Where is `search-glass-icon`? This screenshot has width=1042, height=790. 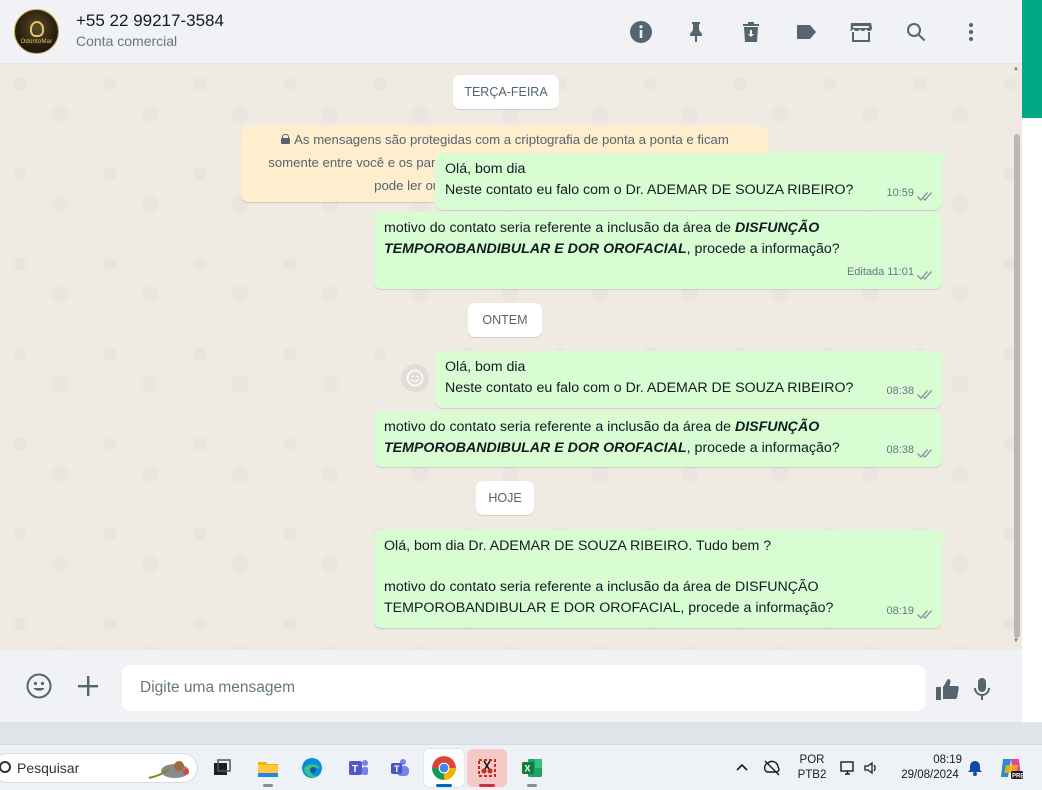
search-glass-icon is located at coordinates (5, 767).